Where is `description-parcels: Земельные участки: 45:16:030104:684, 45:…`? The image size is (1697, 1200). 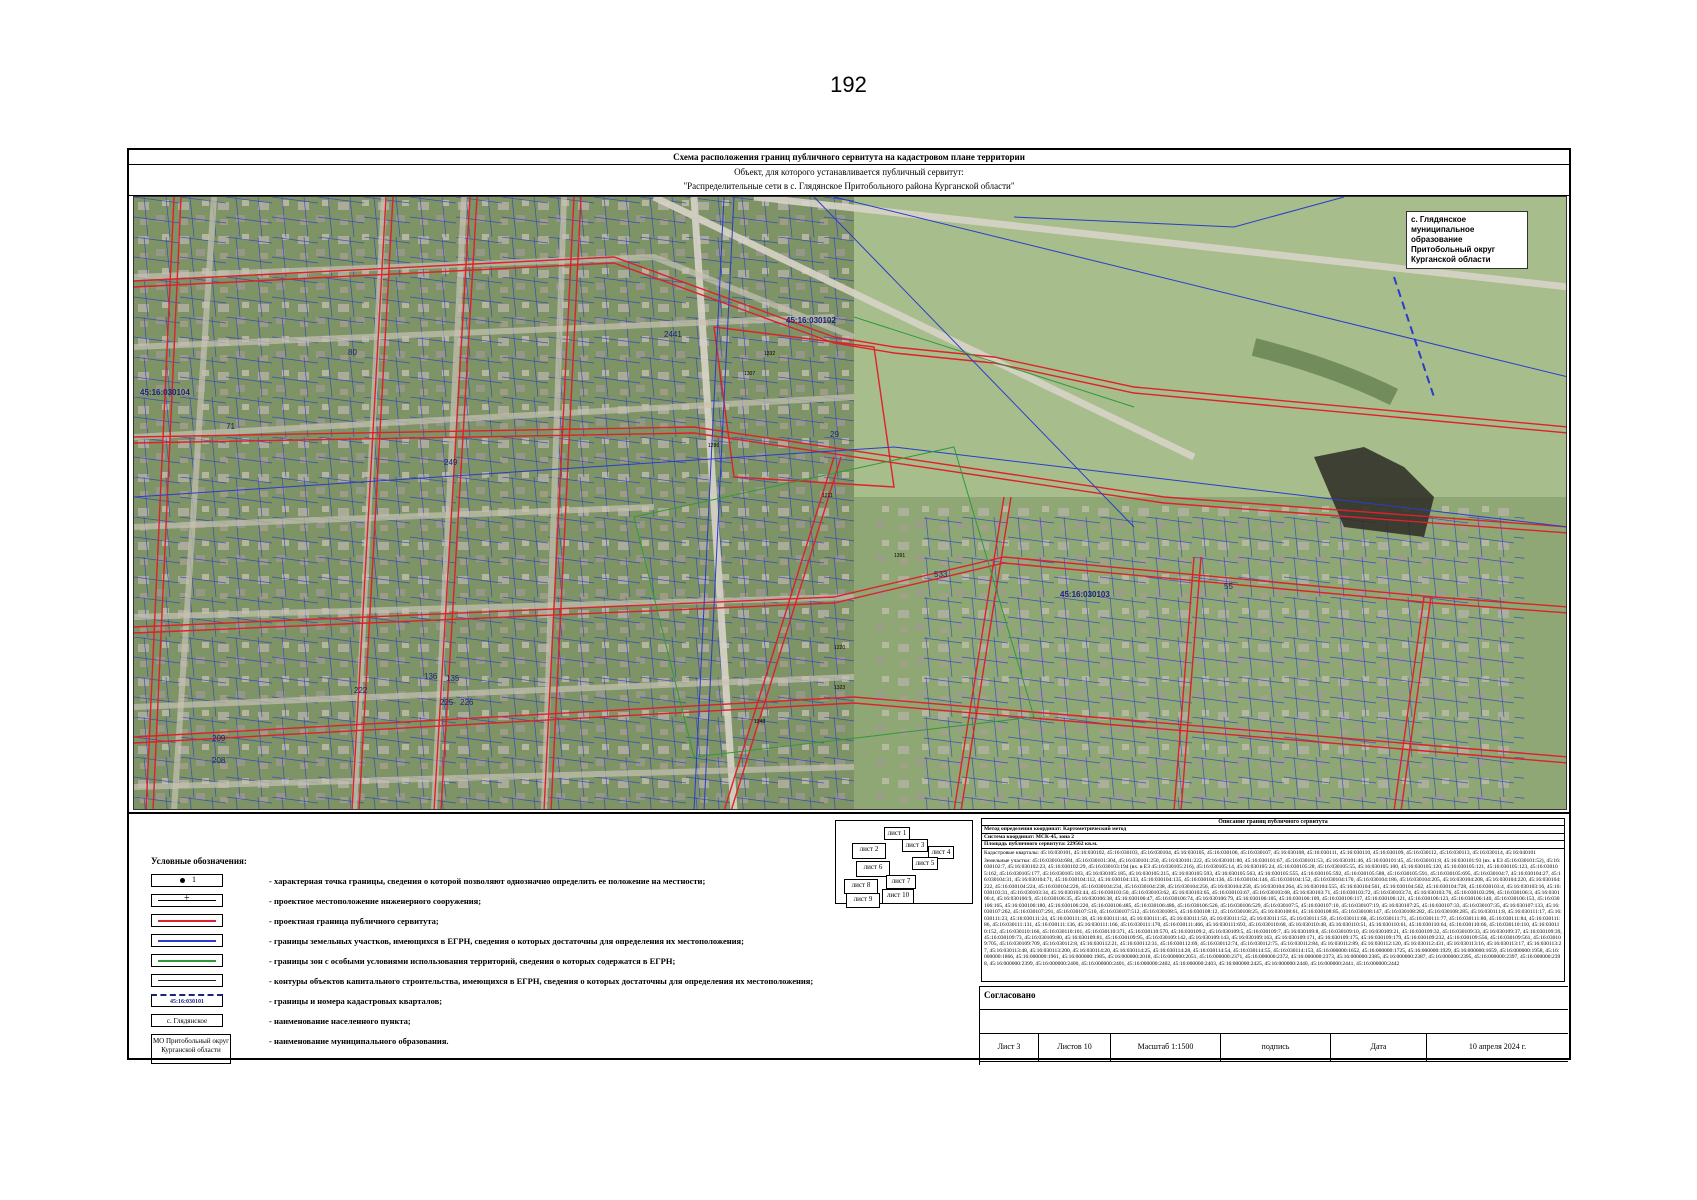
description-parcels: Земельные участки: 45:16:030104:684, 45:… is located at coordinates (1273, 912).